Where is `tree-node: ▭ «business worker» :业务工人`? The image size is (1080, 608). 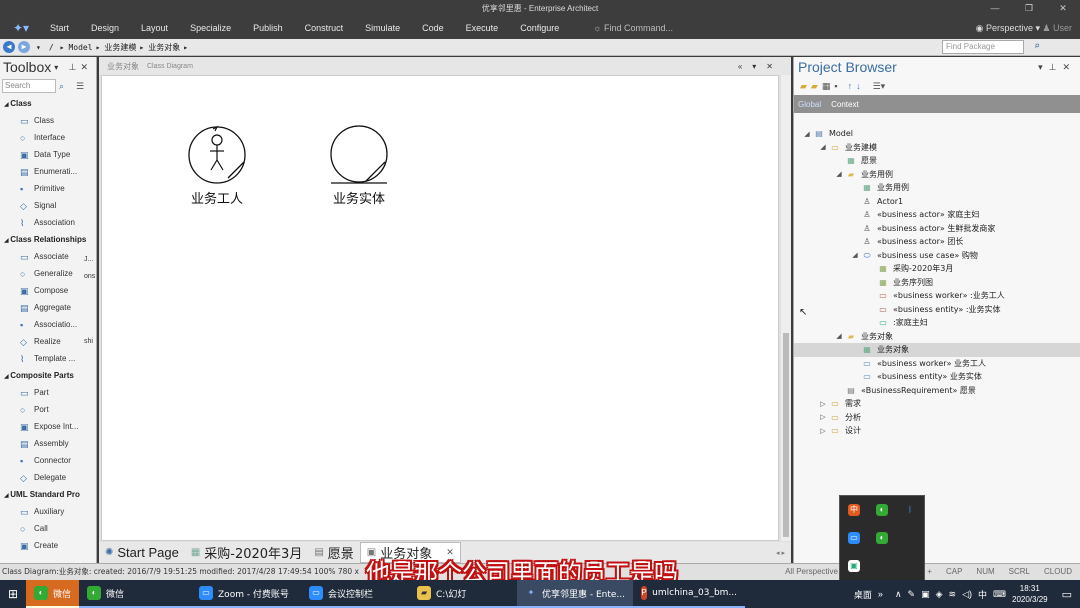 tree-node: ▭ «business worker» :业务工人 is located at coordinates (937, 296).